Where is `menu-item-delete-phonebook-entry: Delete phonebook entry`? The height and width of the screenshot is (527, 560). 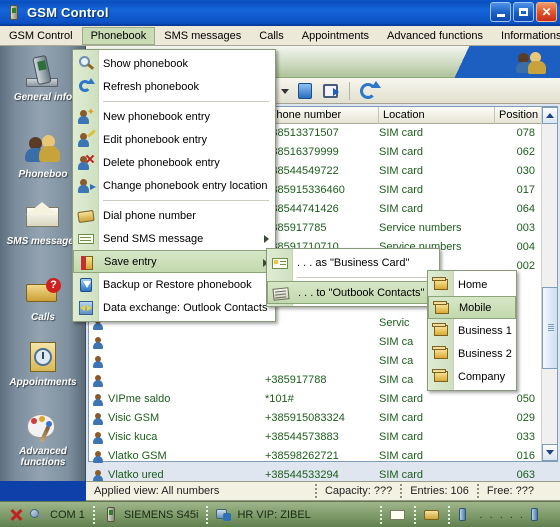 menu-item-delete-phonebook-entry: Delete phonebook entry is located at coordinates (174, 162).